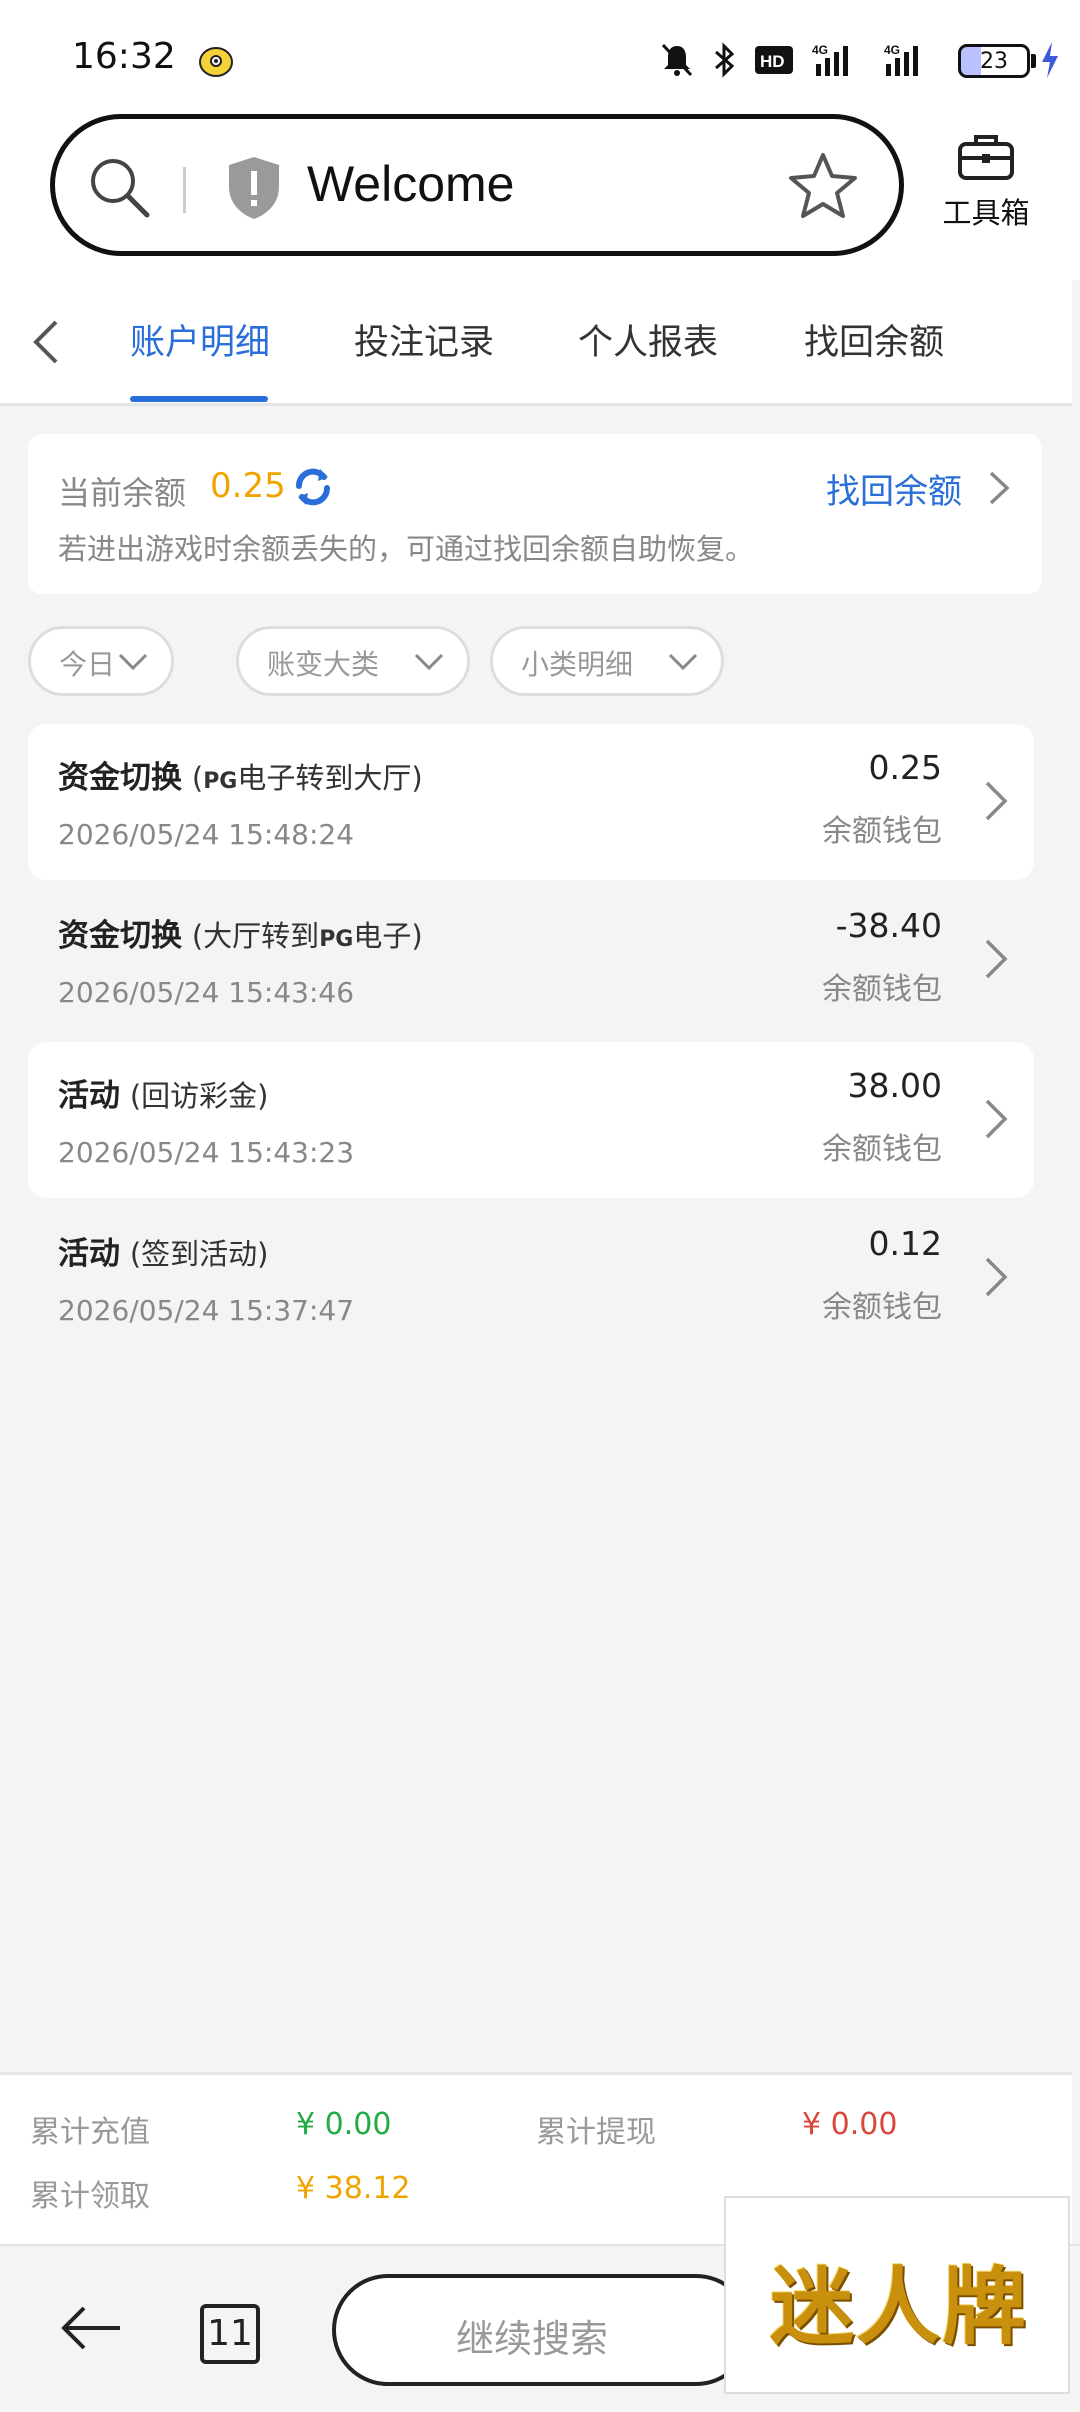 This screenshot has height=2412, width=1080. I want to click on record-amount: 0.12, so click(905, 1243).